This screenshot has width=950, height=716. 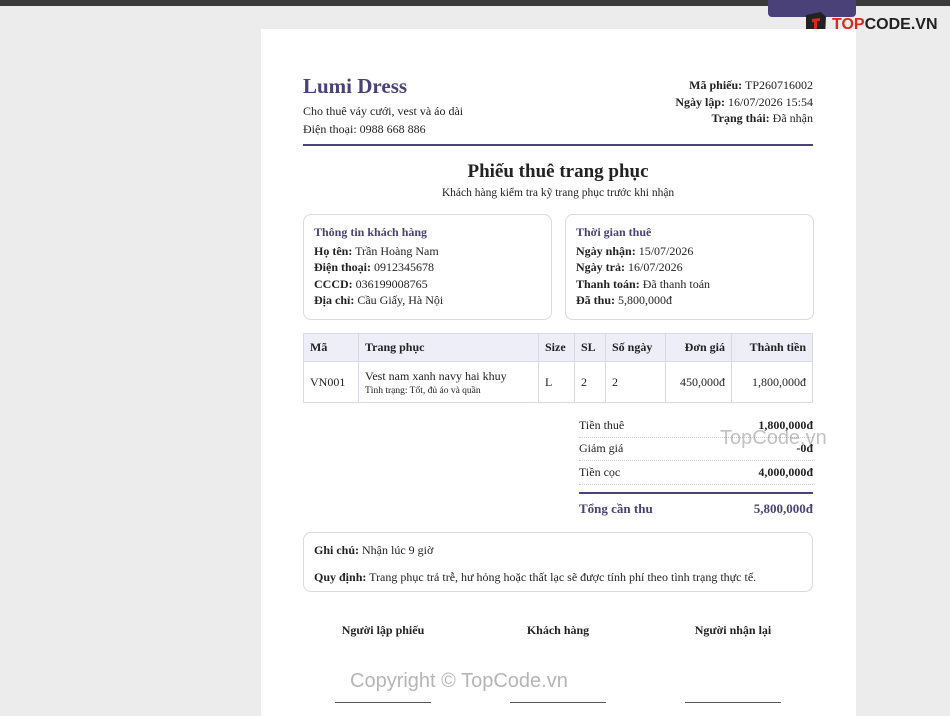 I want to click on receipt-created-label: Ngày lập:, so click(x=700, y=101).